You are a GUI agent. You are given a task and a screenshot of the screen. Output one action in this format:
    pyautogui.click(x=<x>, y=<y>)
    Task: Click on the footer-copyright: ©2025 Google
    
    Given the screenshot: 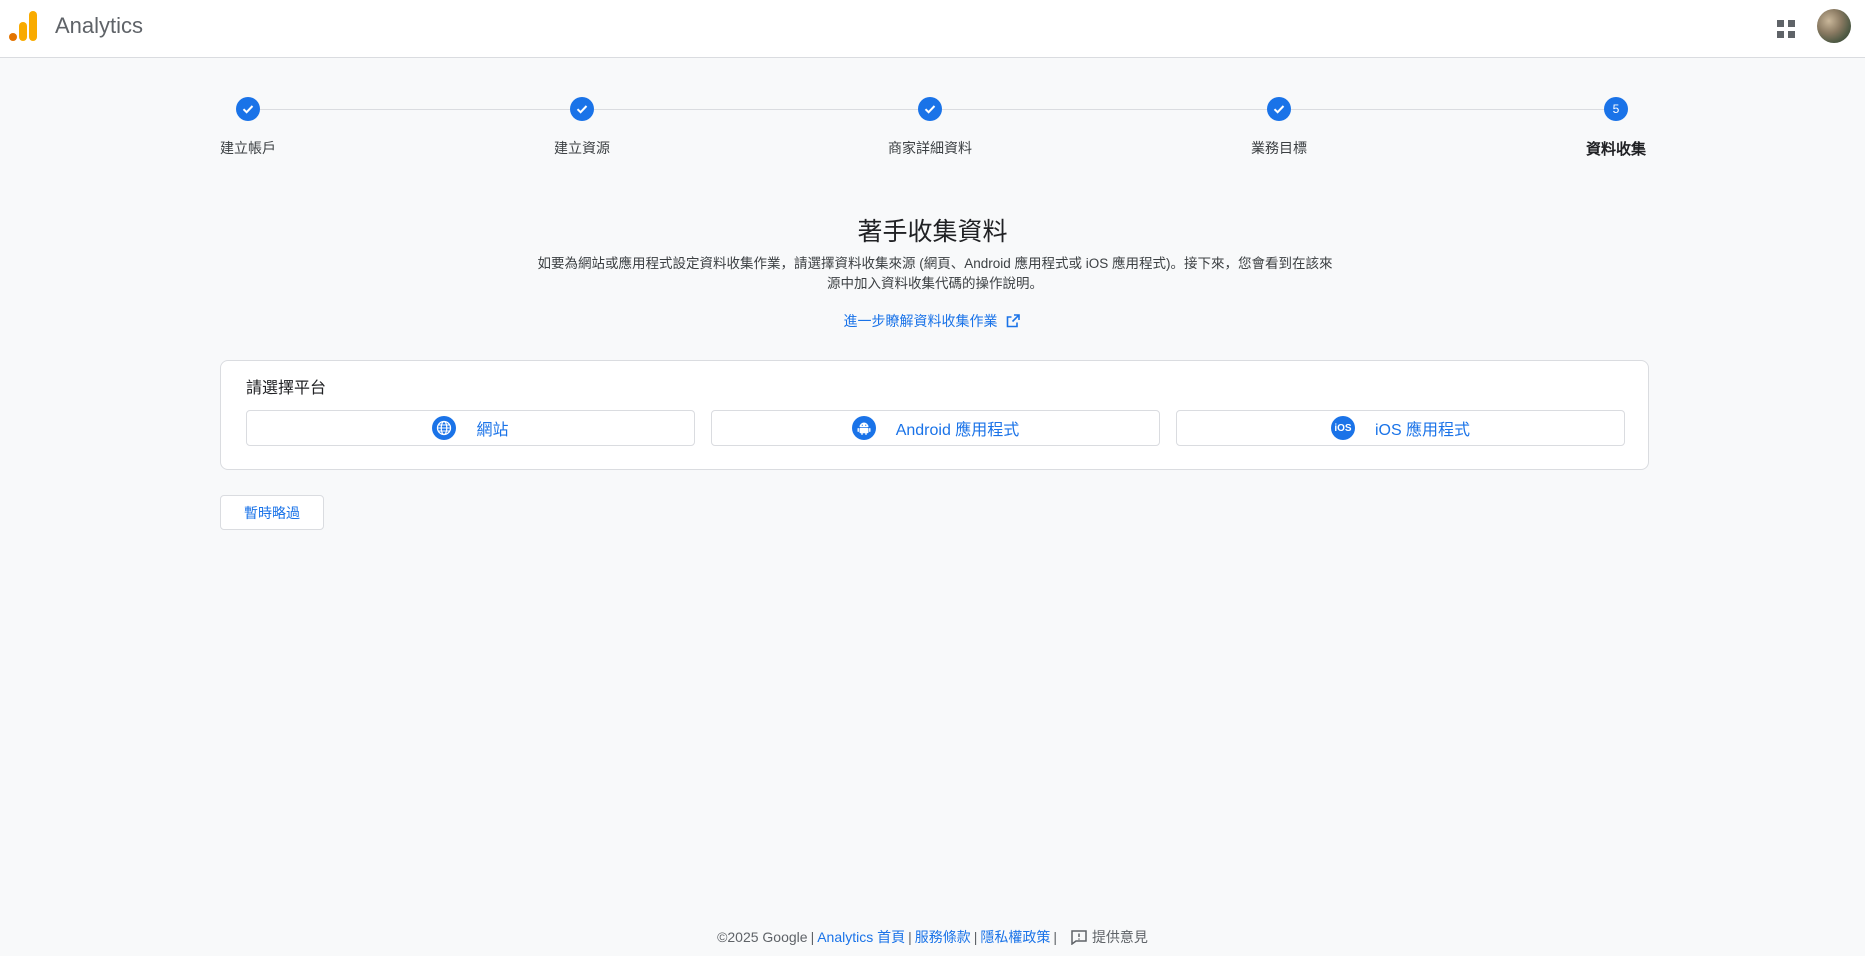 What is the action you would take?
    pyautogui.click(x=762, y=937)
    